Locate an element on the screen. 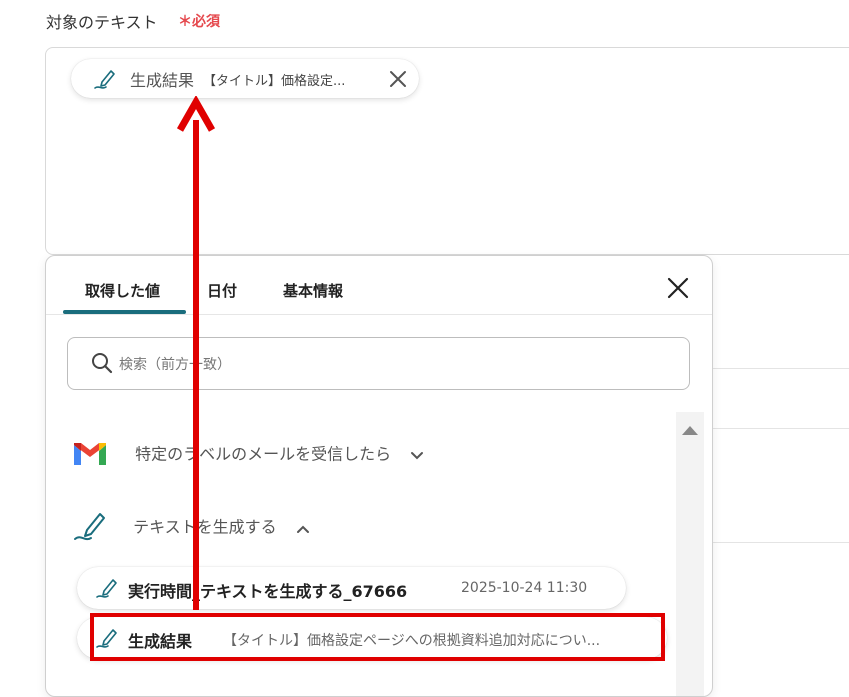  section-generate-text: テキストを生成する is located at coordinates (191, 528).